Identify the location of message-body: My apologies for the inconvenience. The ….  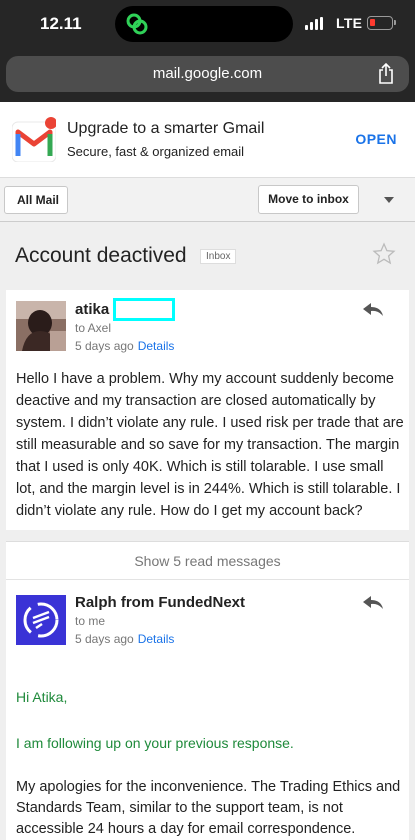
(208, 808).